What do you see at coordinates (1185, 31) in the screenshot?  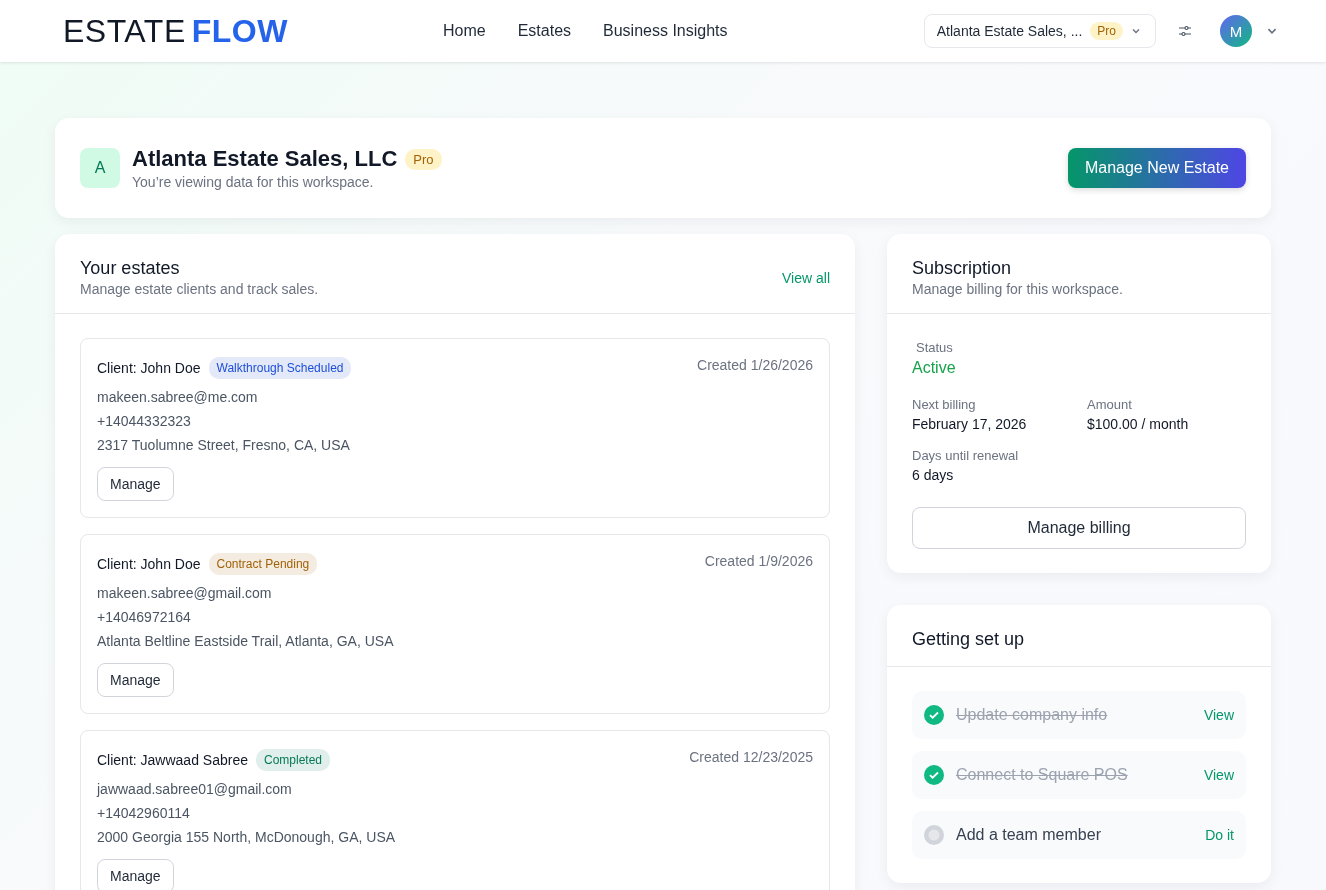 I see `settings-sliders-icon` at bounding box center [1185, 31].